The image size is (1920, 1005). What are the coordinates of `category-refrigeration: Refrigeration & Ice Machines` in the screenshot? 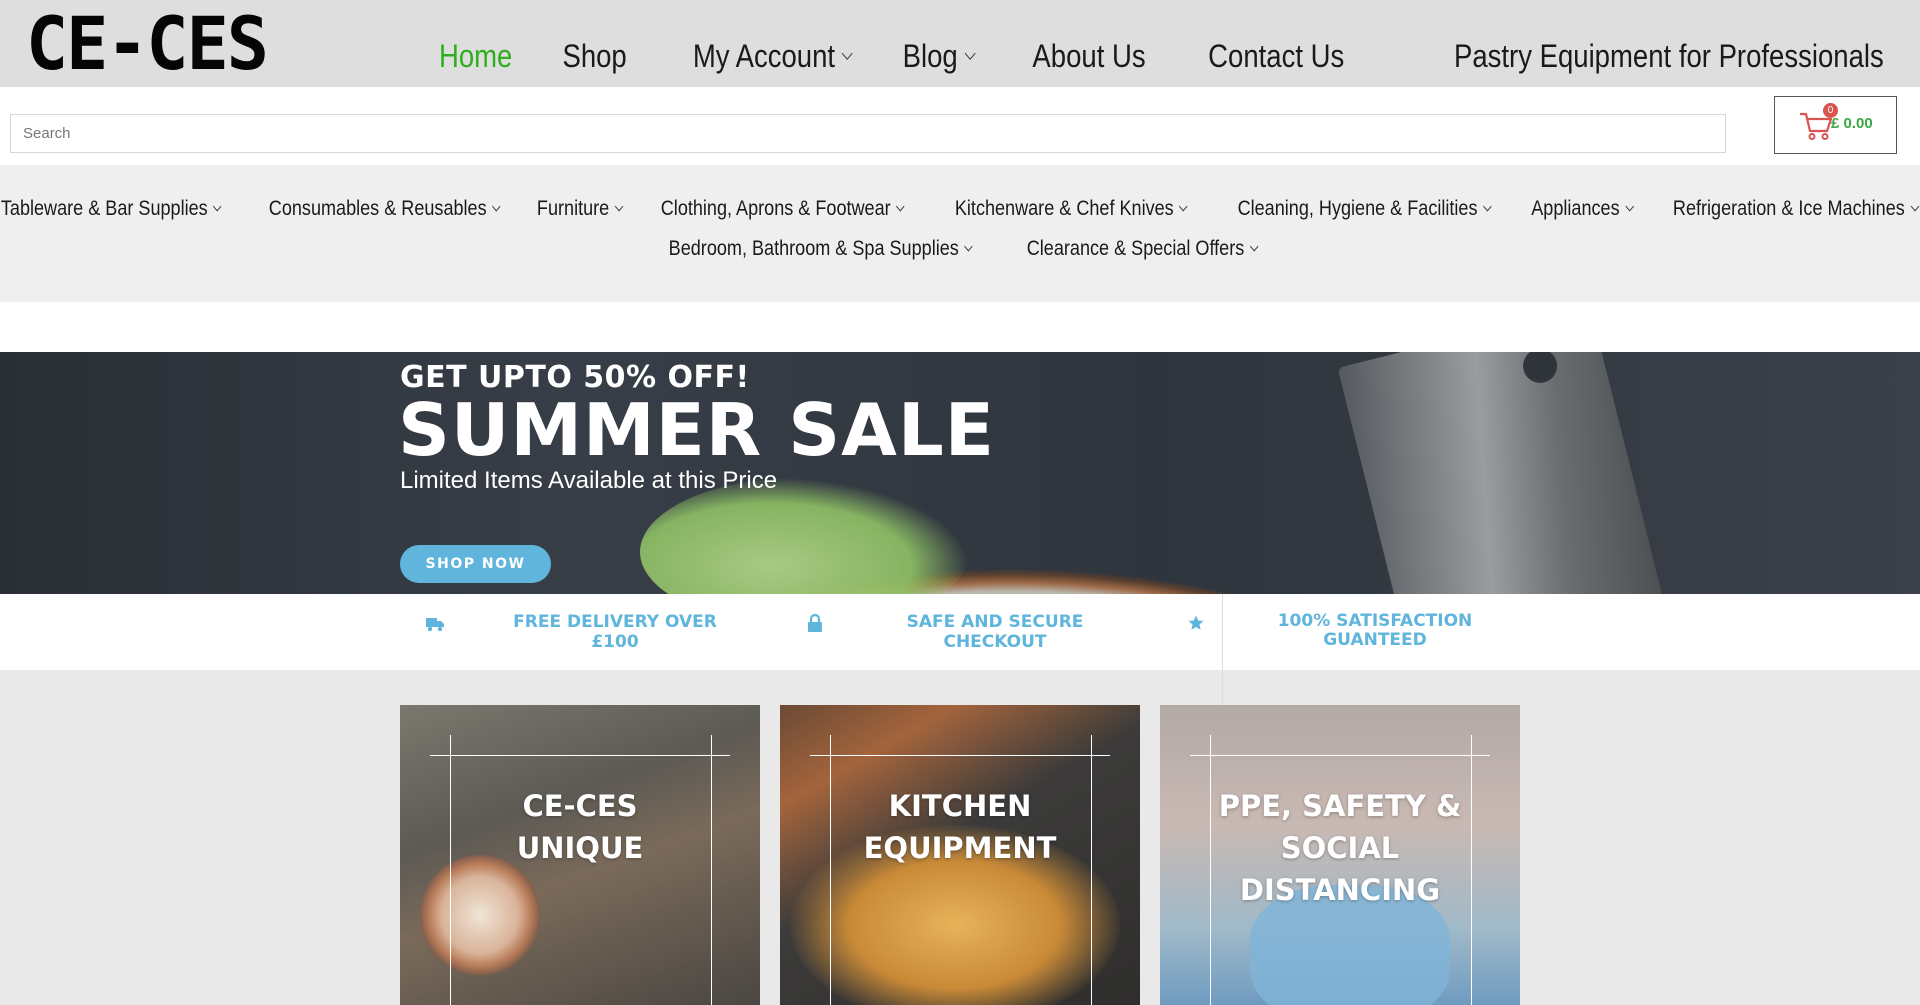 It's located at (1795, 209).